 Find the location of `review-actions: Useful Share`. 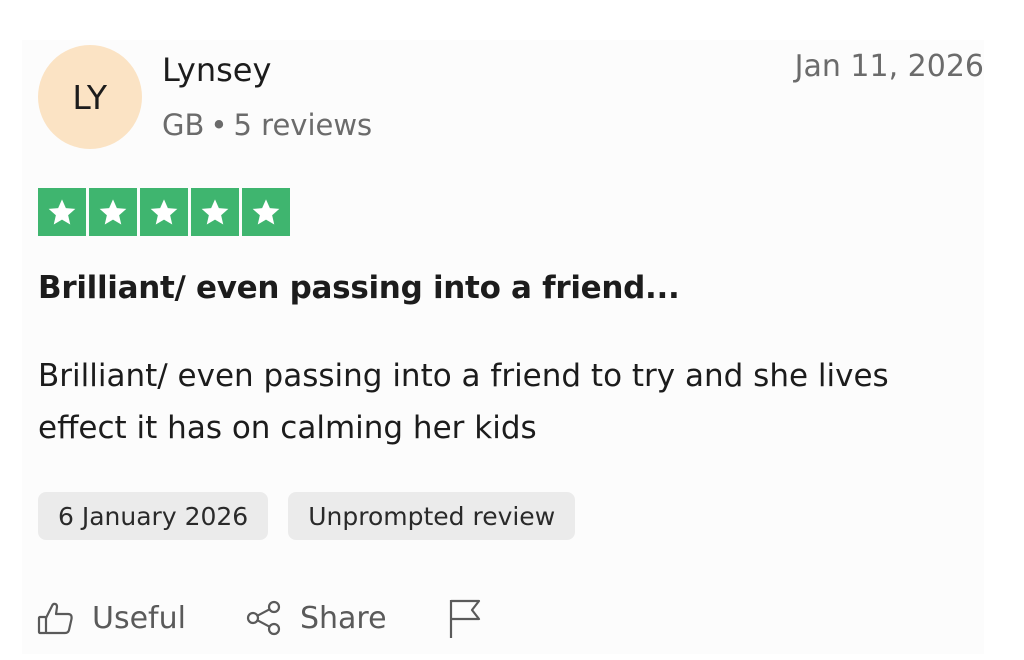

review-actions: Useful Share is located at coordinates (260, 618).